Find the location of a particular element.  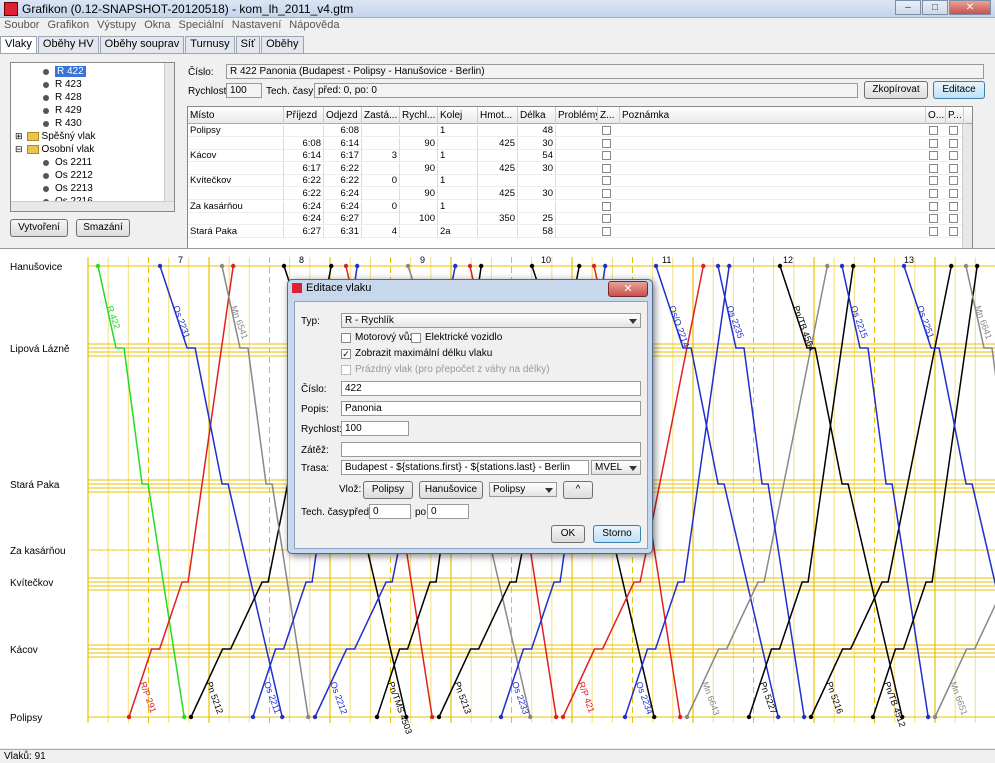

dialog-close-button: ✕ is located at coordinates (628, 289).